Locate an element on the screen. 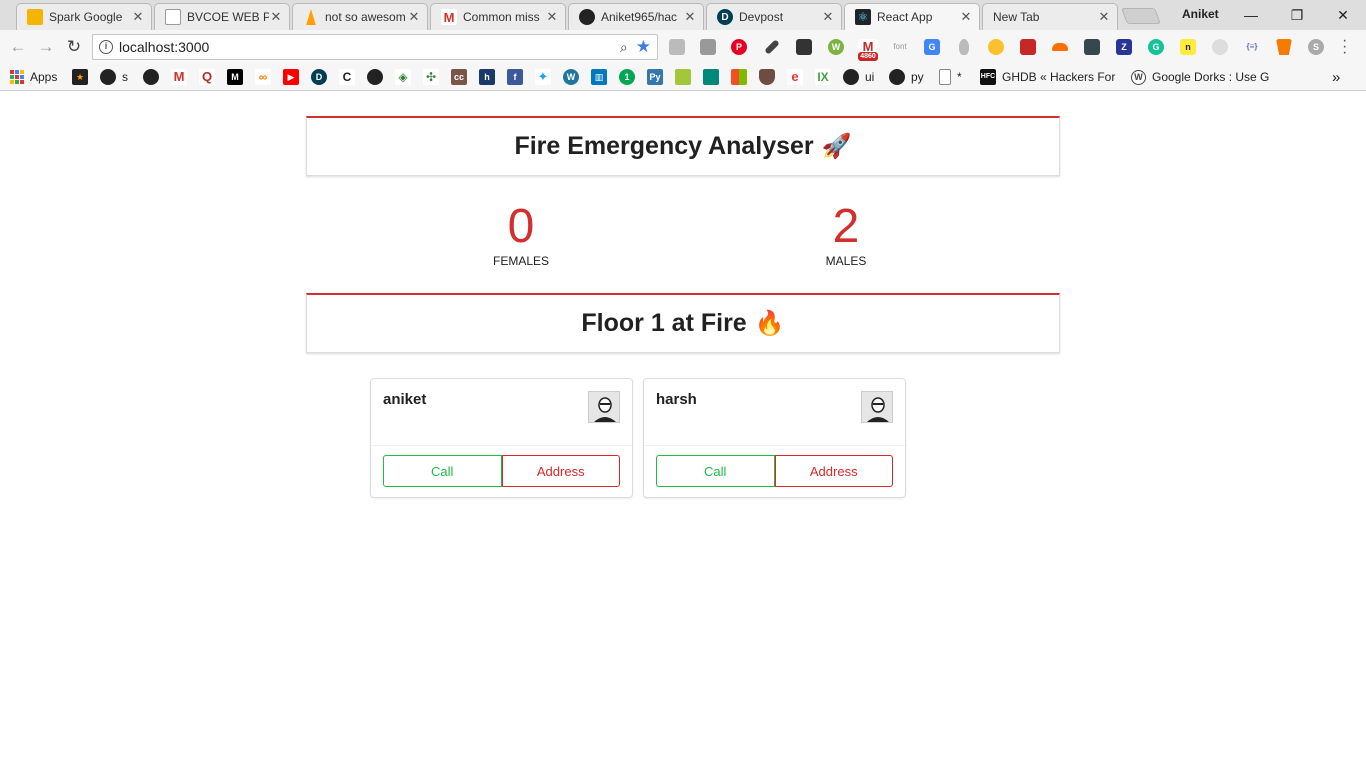 This screenshot has width=1366, height=768. address-bar: i localhost:3000 ⌕ ★ is located at coordinates (375, 47).